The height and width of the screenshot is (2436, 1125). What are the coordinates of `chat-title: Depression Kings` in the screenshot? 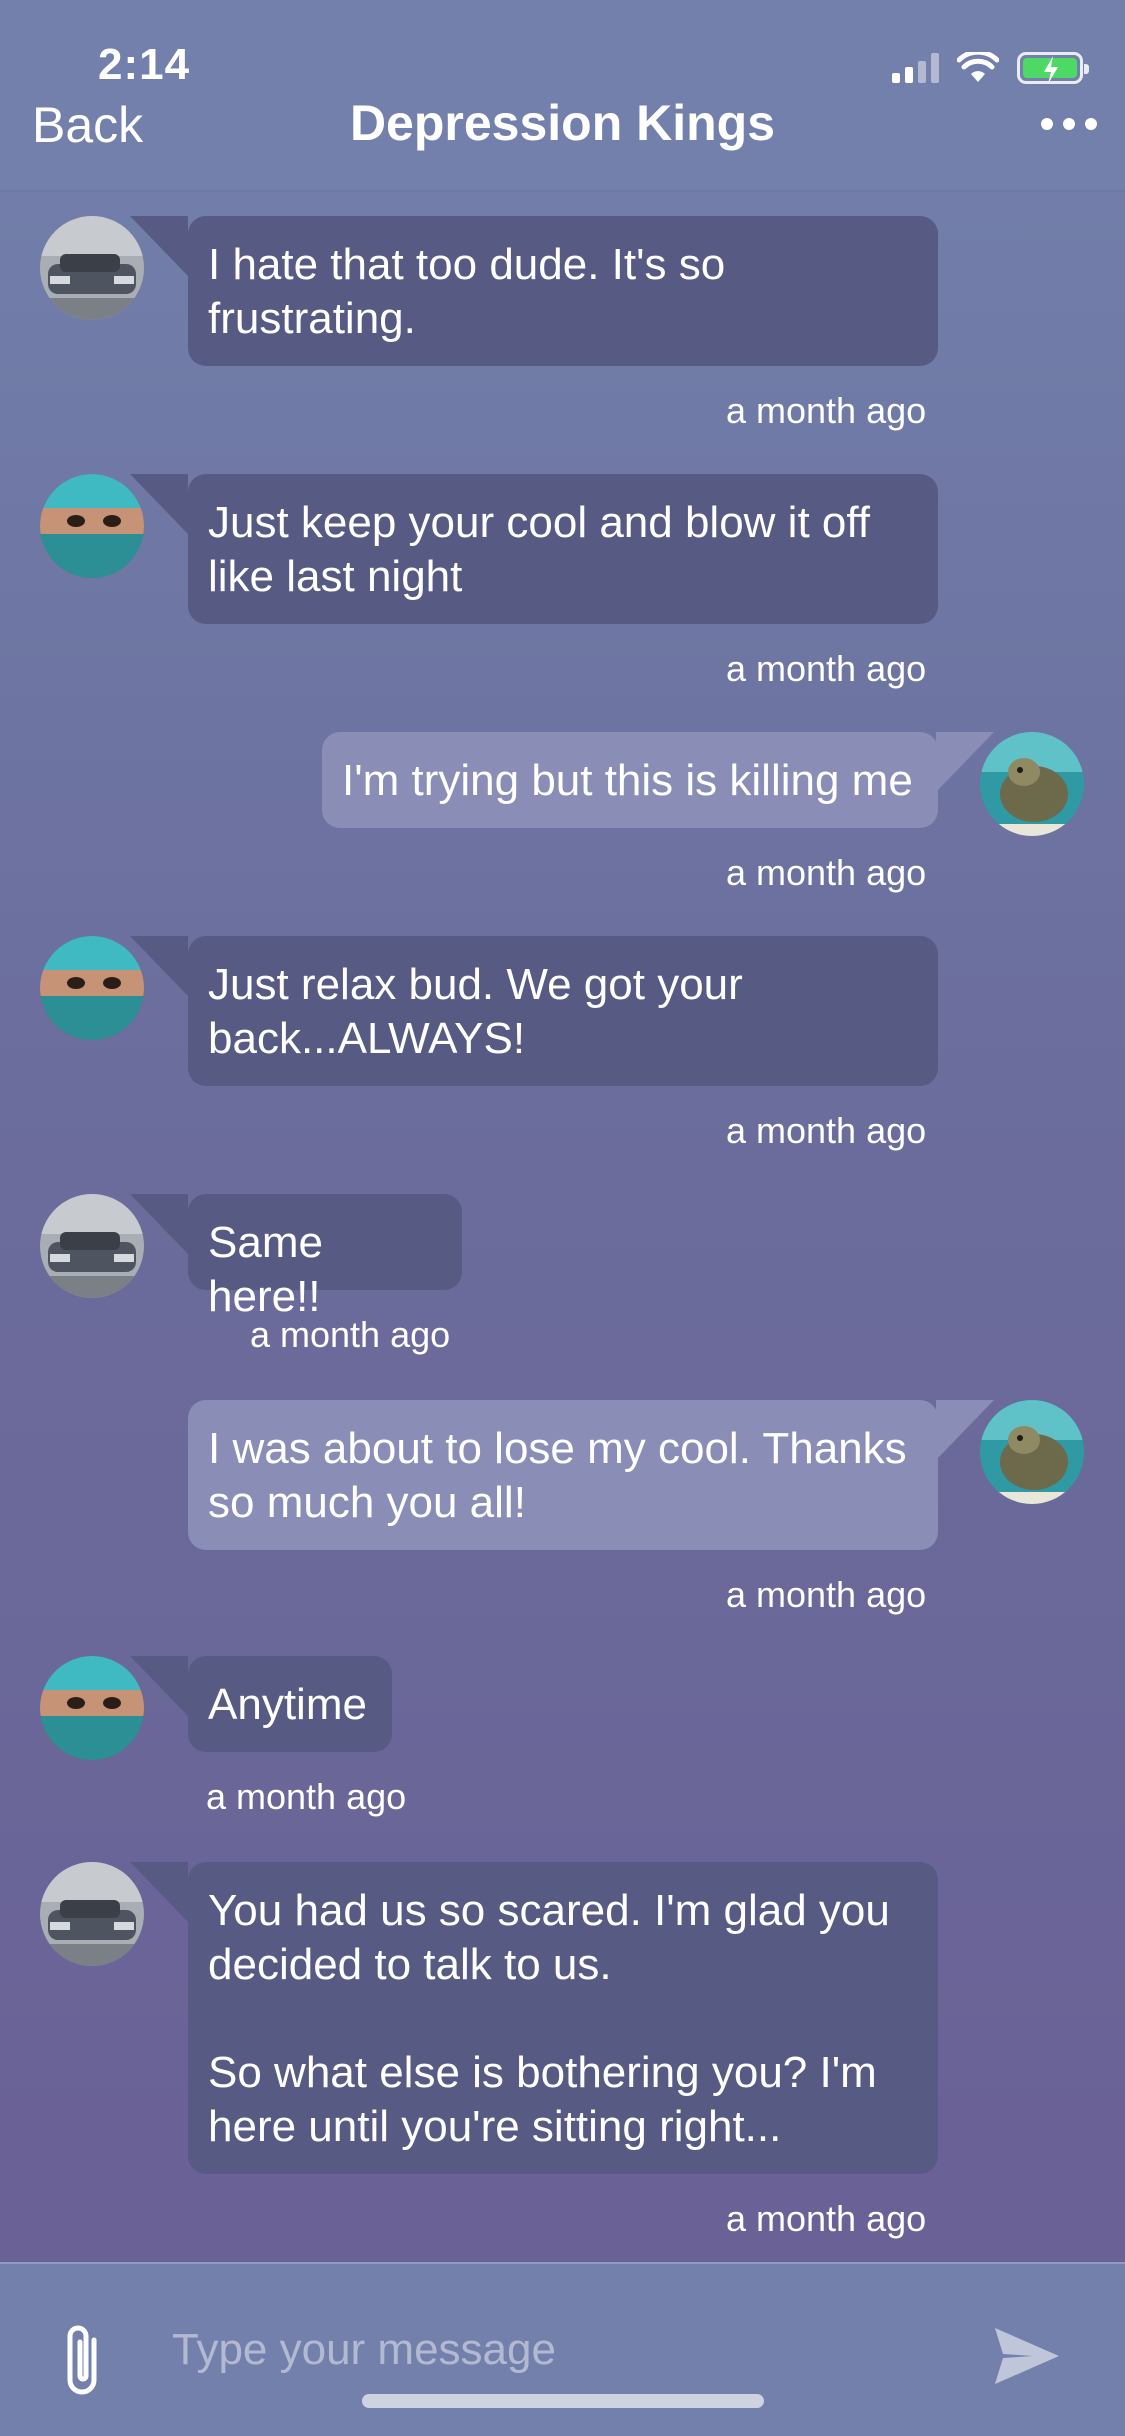 It's located at (562, 123).